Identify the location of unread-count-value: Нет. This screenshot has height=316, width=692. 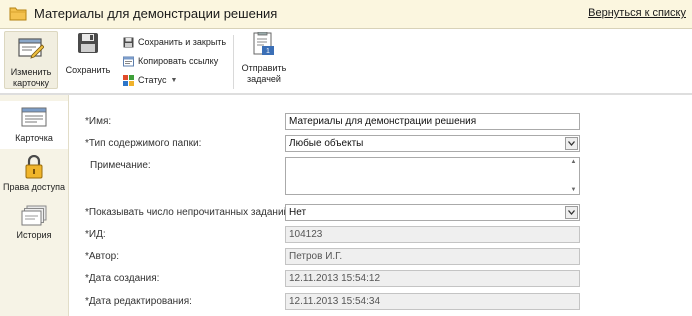
(298, 212).